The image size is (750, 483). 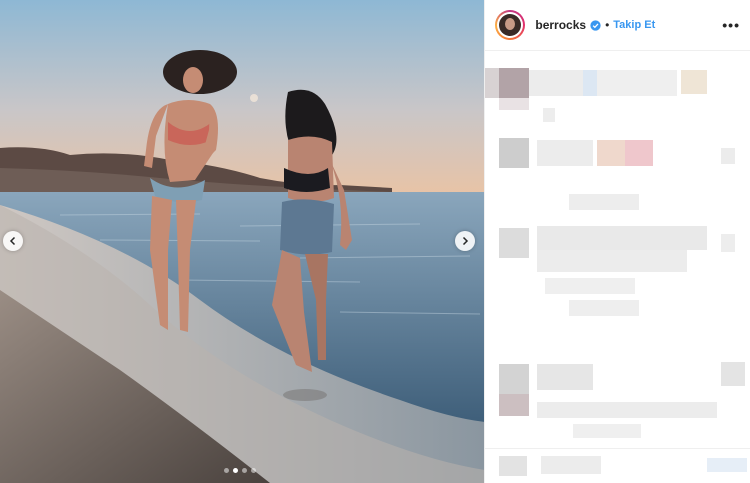 I want to click on avatar, so click(x=510, y=25).